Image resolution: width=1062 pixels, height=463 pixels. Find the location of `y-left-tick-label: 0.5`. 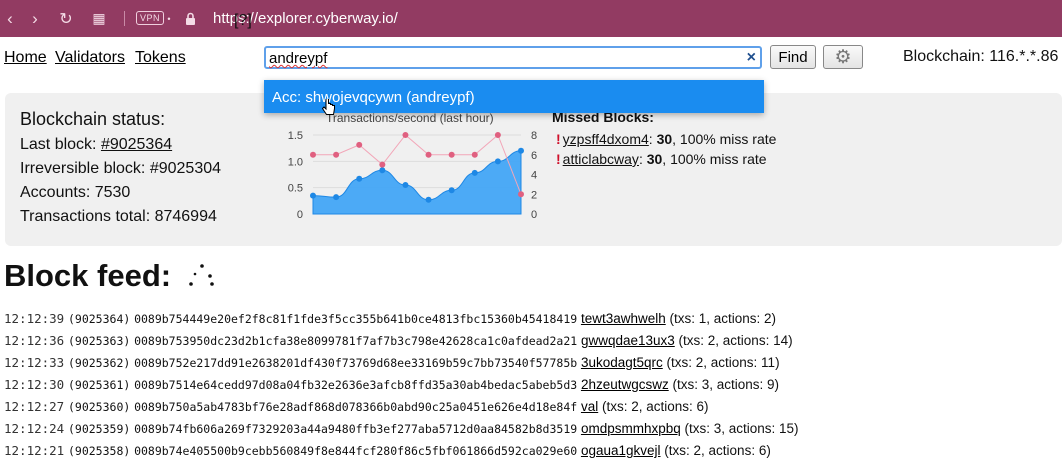

y-left-tick-label: 0.5 is located at coordinates (295, 189).